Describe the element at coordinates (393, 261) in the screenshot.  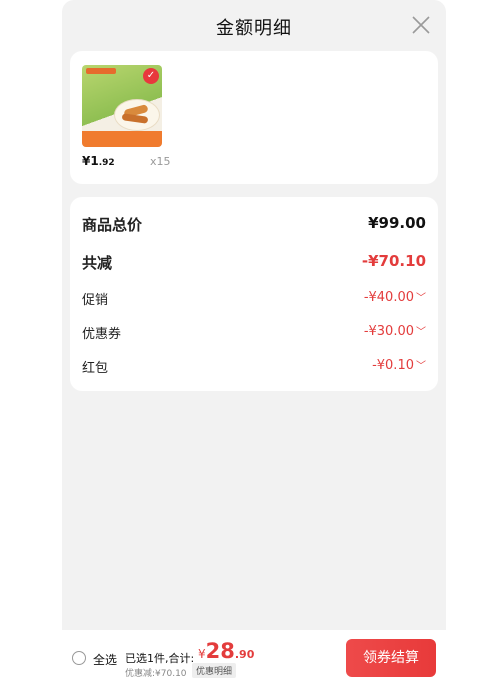
I see `summary-row-value: -¥70.10` at that location.